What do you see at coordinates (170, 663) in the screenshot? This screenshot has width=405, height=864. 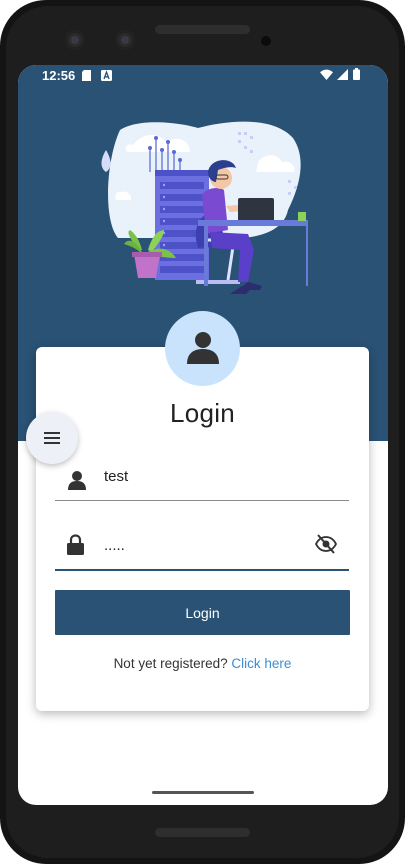 I see `register-prompt-text: Not yet registered?` at bounding box center [170, 663].